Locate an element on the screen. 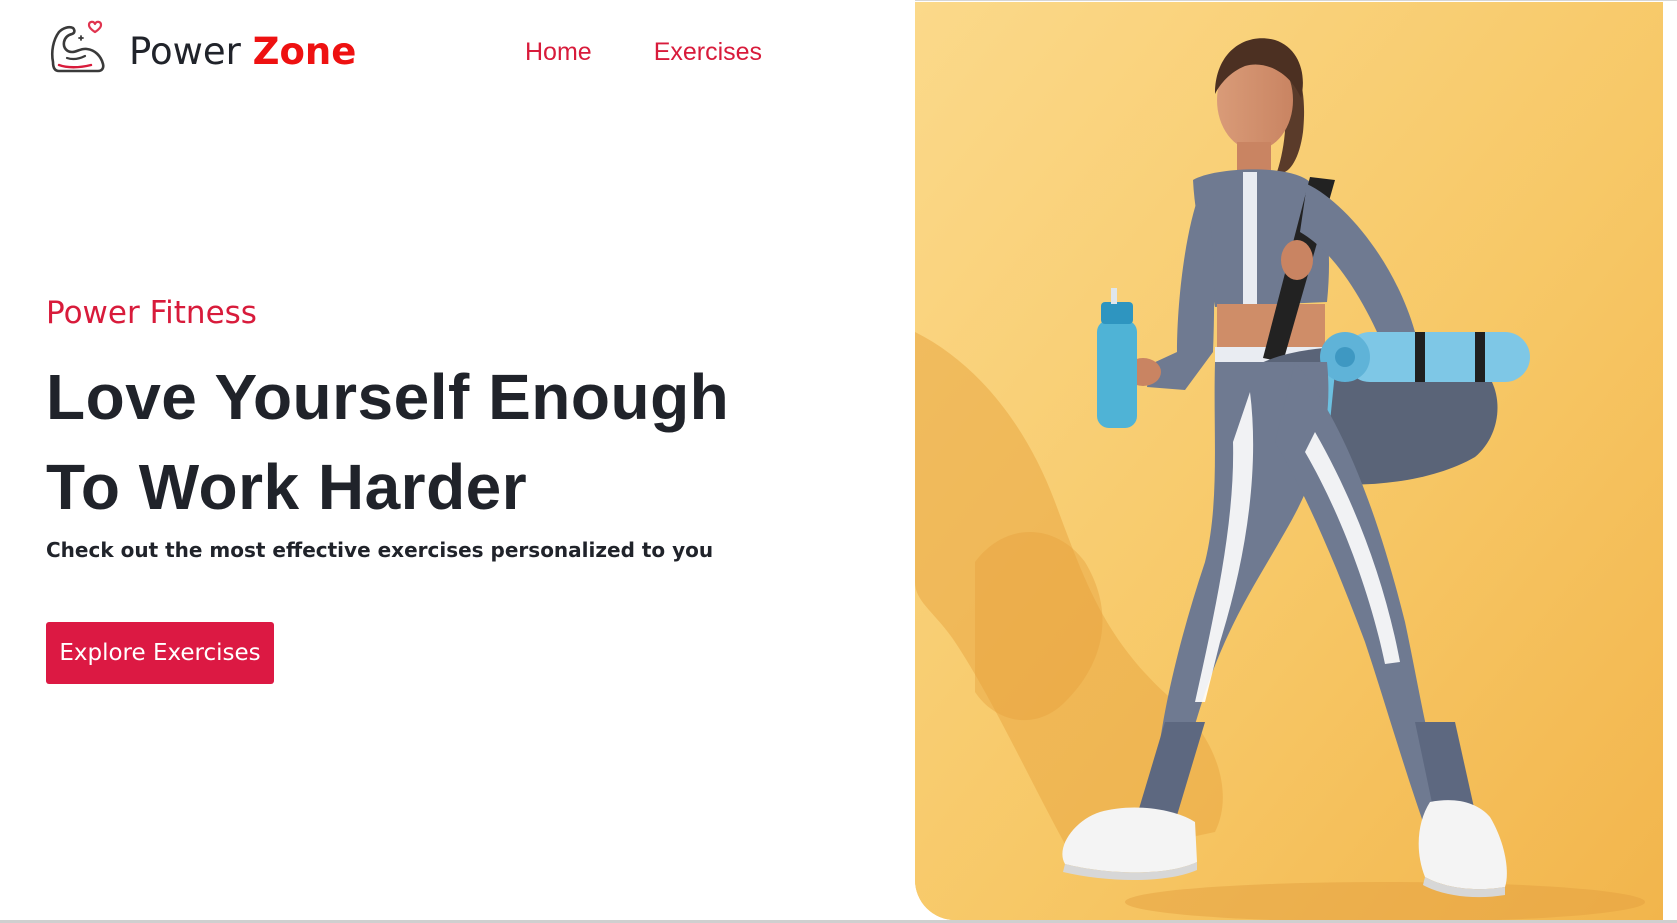  main-nav: Home Exercises is located at coordinates (643, 52).